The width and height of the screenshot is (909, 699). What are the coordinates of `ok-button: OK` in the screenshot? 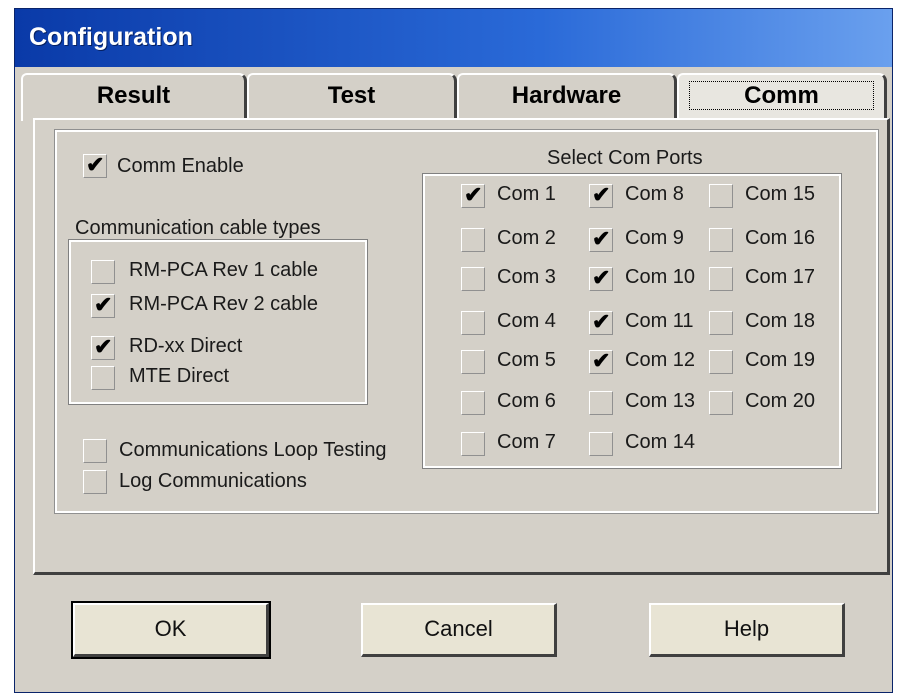 It's located at (171, 630).